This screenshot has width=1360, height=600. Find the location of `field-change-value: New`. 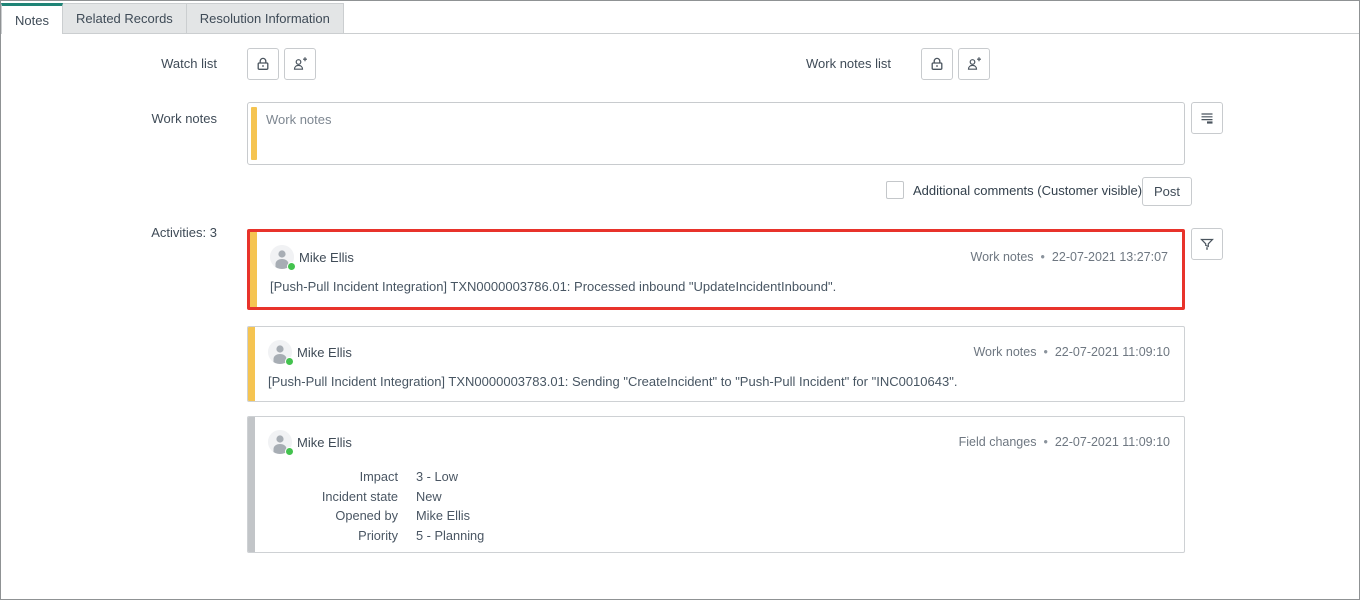

field-change-value: New is located at coordinates (429, 496).